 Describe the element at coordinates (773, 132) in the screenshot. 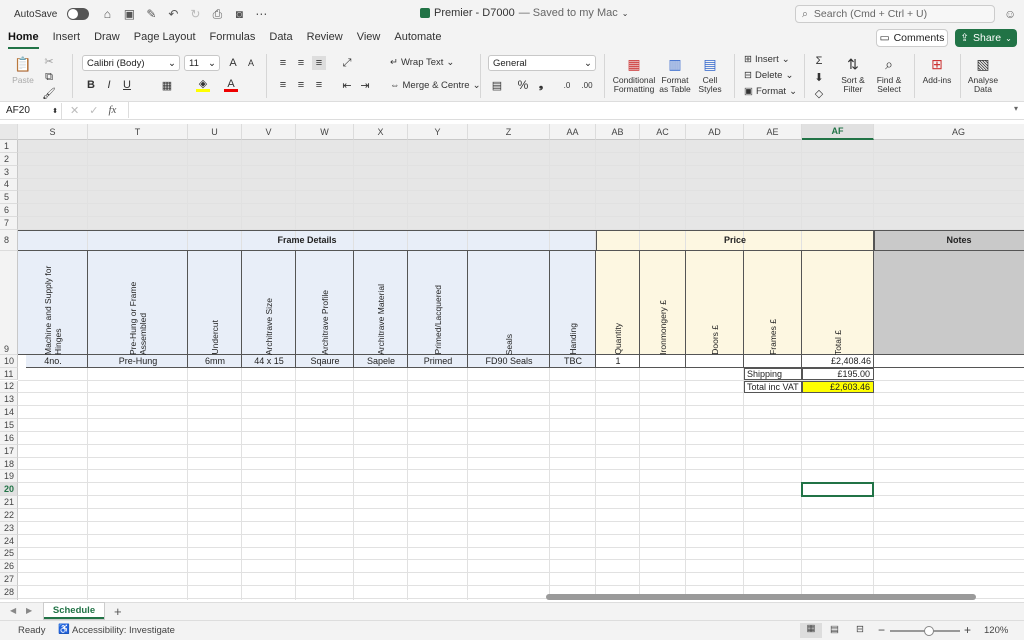

I see `column-header: AE` at that location.